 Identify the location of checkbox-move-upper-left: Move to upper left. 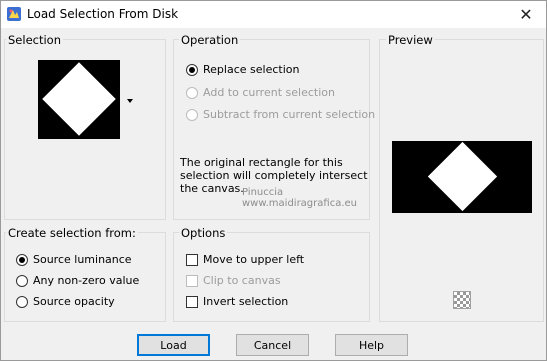
(245, 259).